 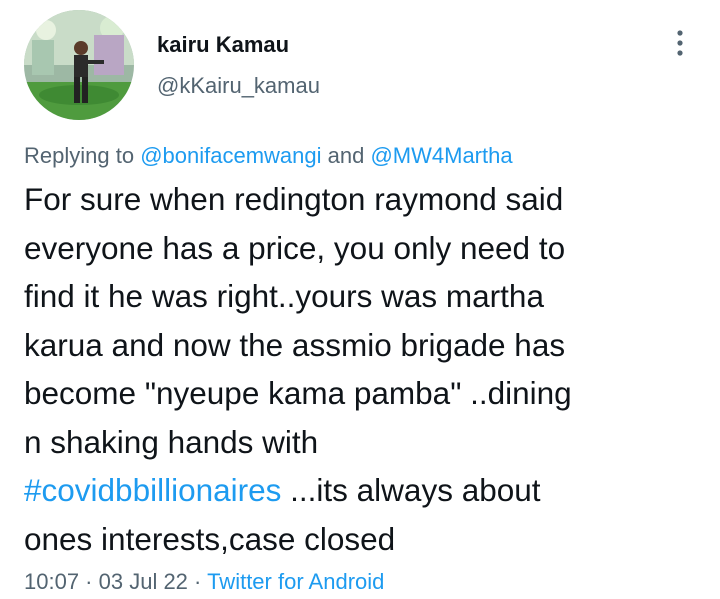 I want to click on tweet-line: everyone has a price, you only need to, so click(x=295, y=247).